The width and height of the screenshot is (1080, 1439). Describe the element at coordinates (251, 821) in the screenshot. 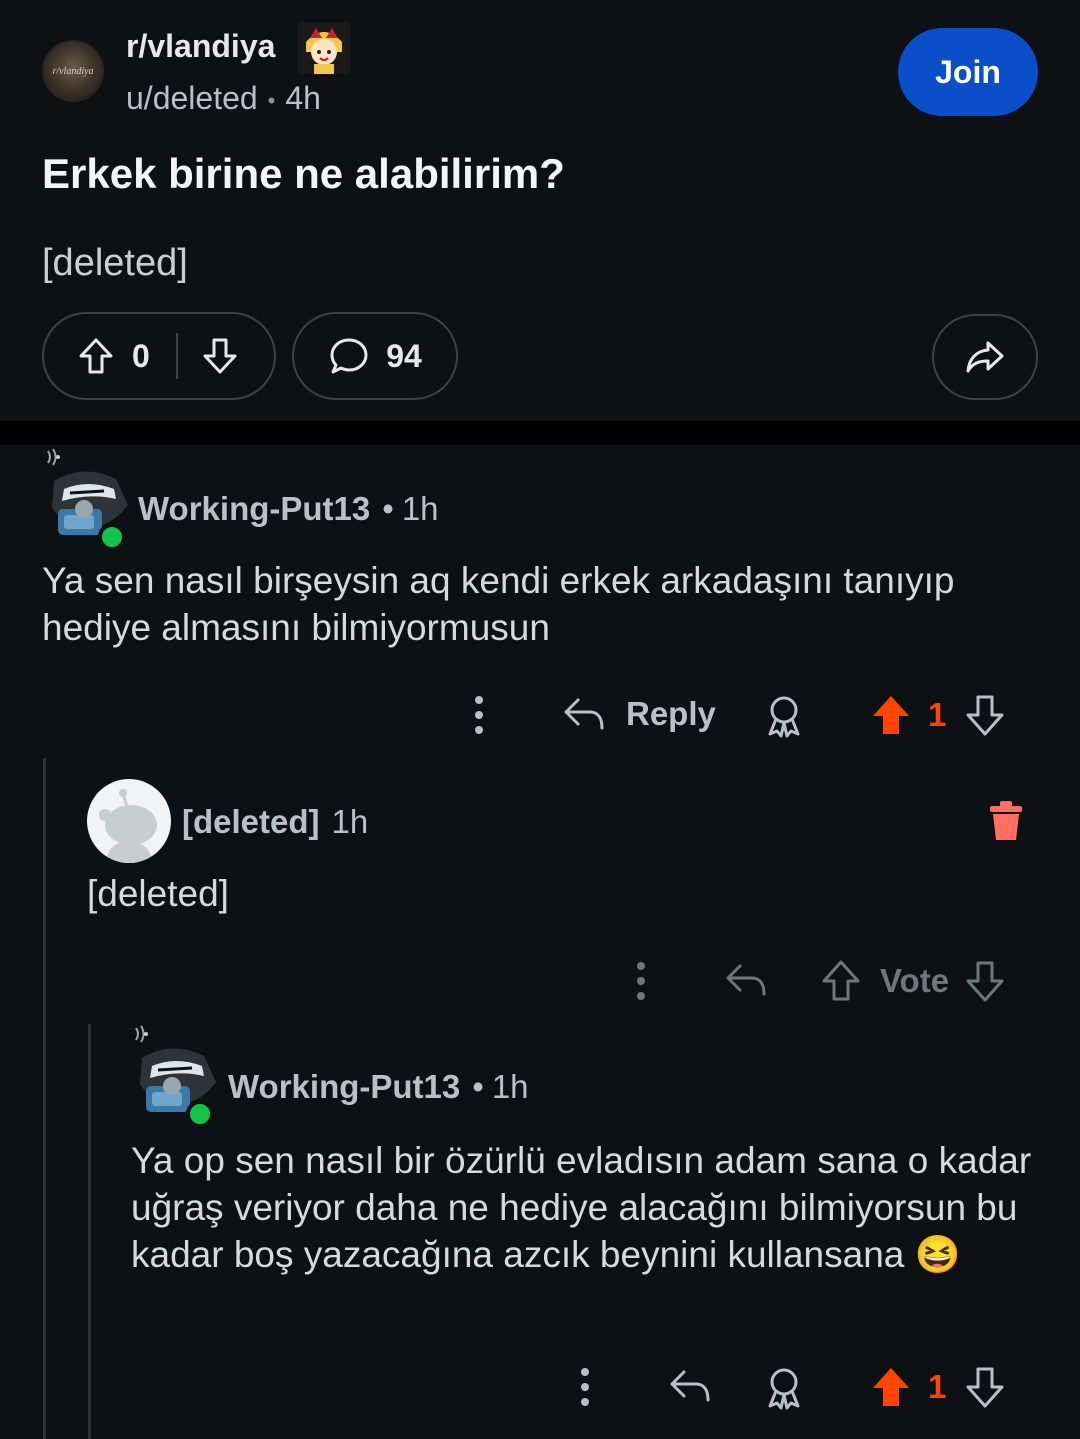

I see `comment-author: [deleted]` at that location.